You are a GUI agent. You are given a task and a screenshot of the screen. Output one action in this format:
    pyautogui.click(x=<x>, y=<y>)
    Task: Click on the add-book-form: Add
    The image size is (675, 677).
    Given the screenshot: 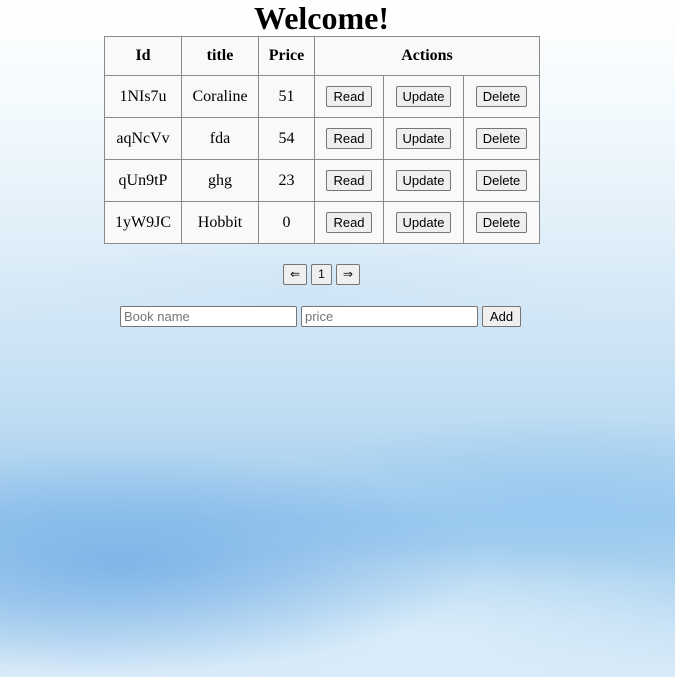 What is the action you would take?
    pyautogui.click(x=320, y=316)
    